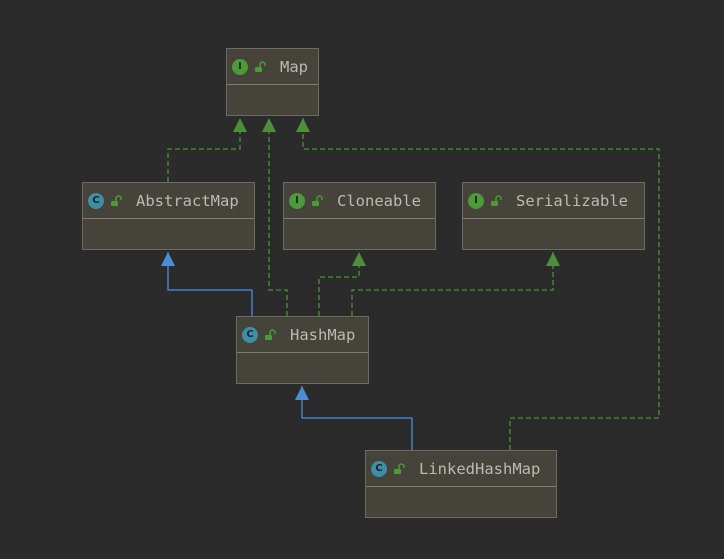 This screenshot has height=559, width=724. I want to click on node-abstractmap-header: C AbstractMap, so click(168, 201).